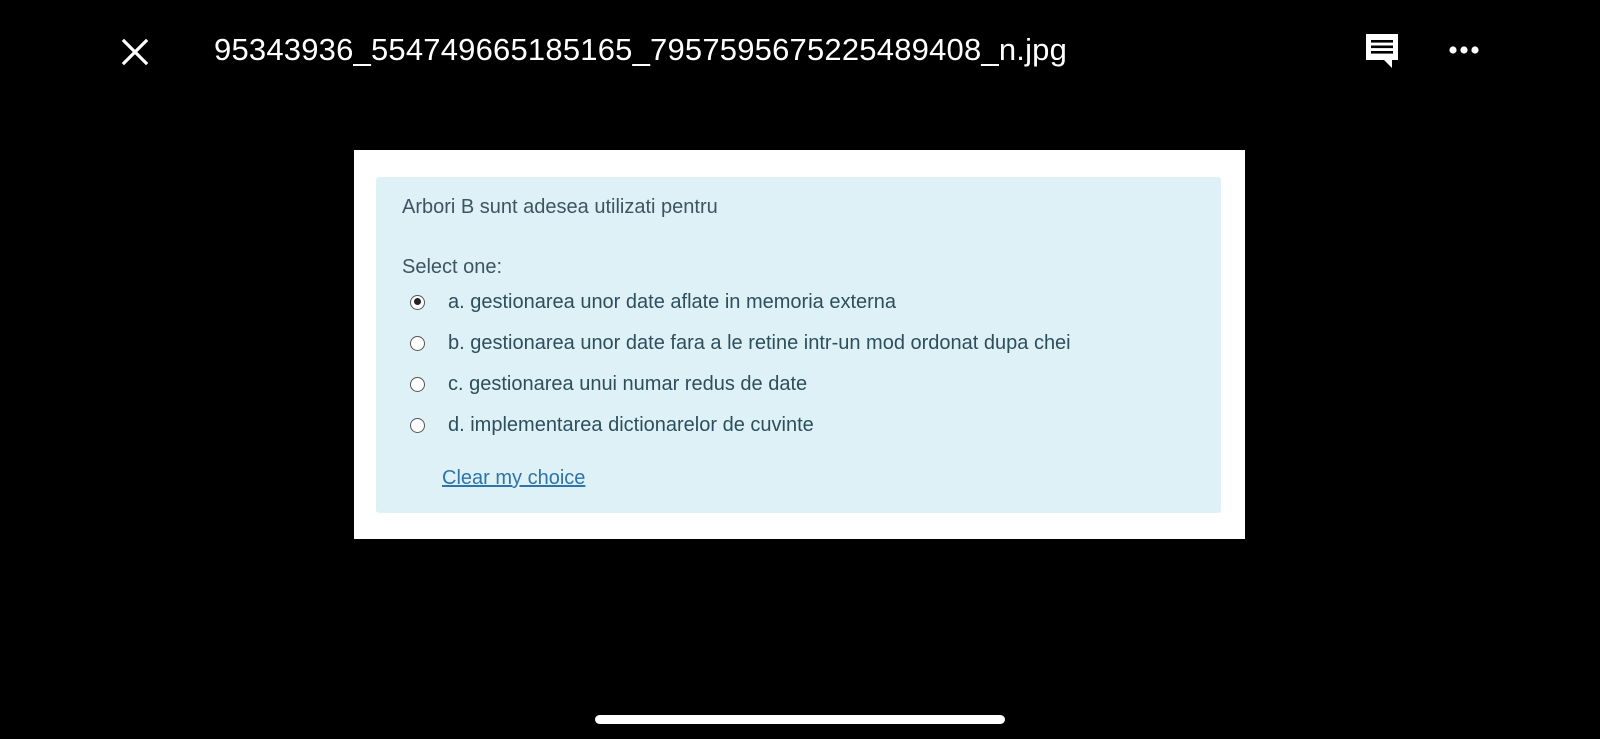 Image resolution: width=1600 pixels, height=739 pixels. I want to click on more-horizontal-icon, so click(1464, 50).